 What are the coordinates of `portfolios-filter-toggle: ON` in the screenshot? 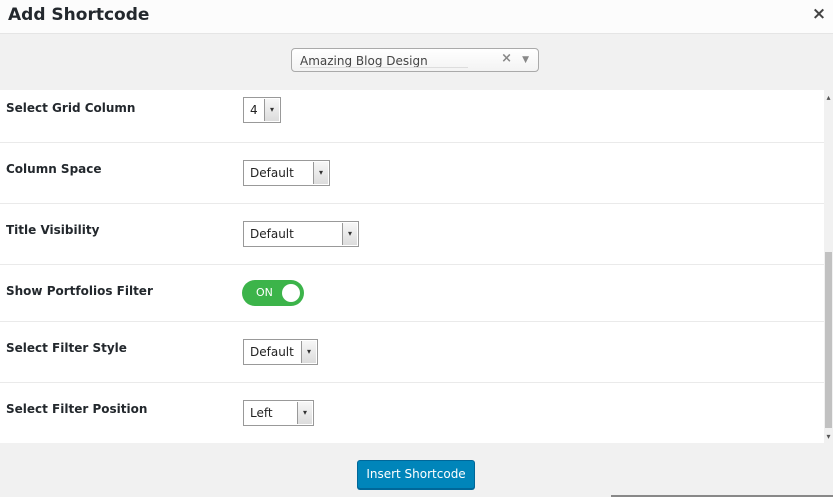 It's located at (273, 293).